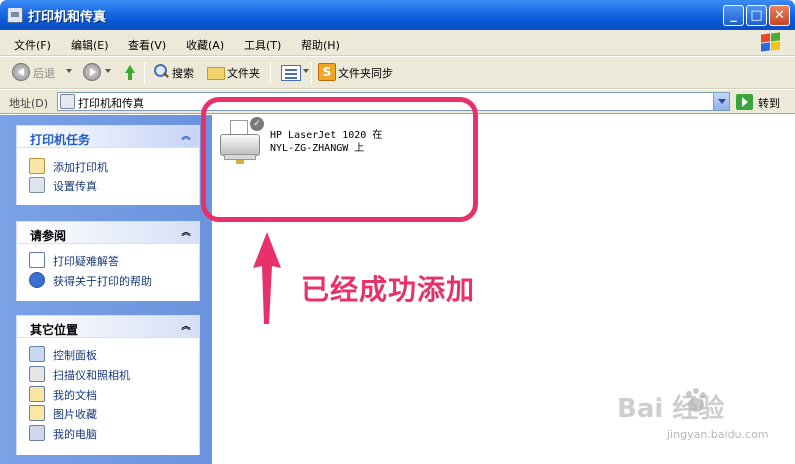 This screenshot has width=795, height=464. Describe the element at coordinates (108, 233) in the screenshot. I see `see-also-header: 请参阅 ︽` at that location.